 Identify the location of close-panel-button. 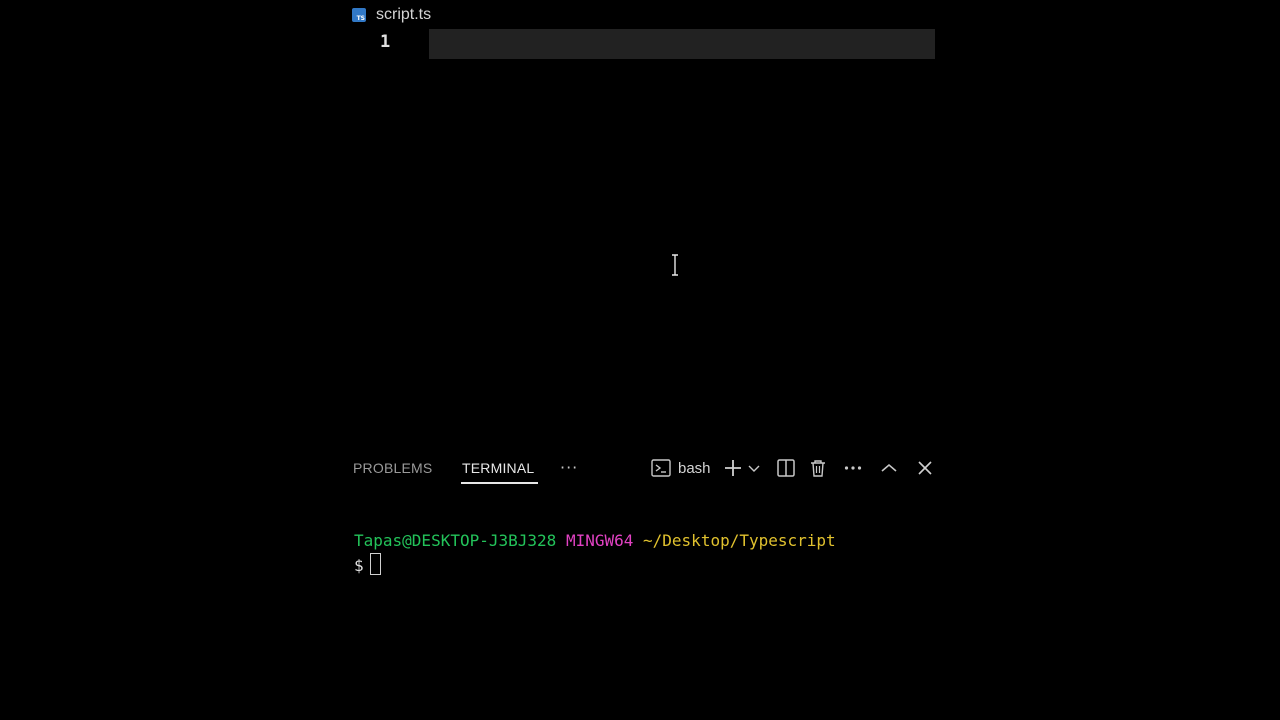
(925, 468).